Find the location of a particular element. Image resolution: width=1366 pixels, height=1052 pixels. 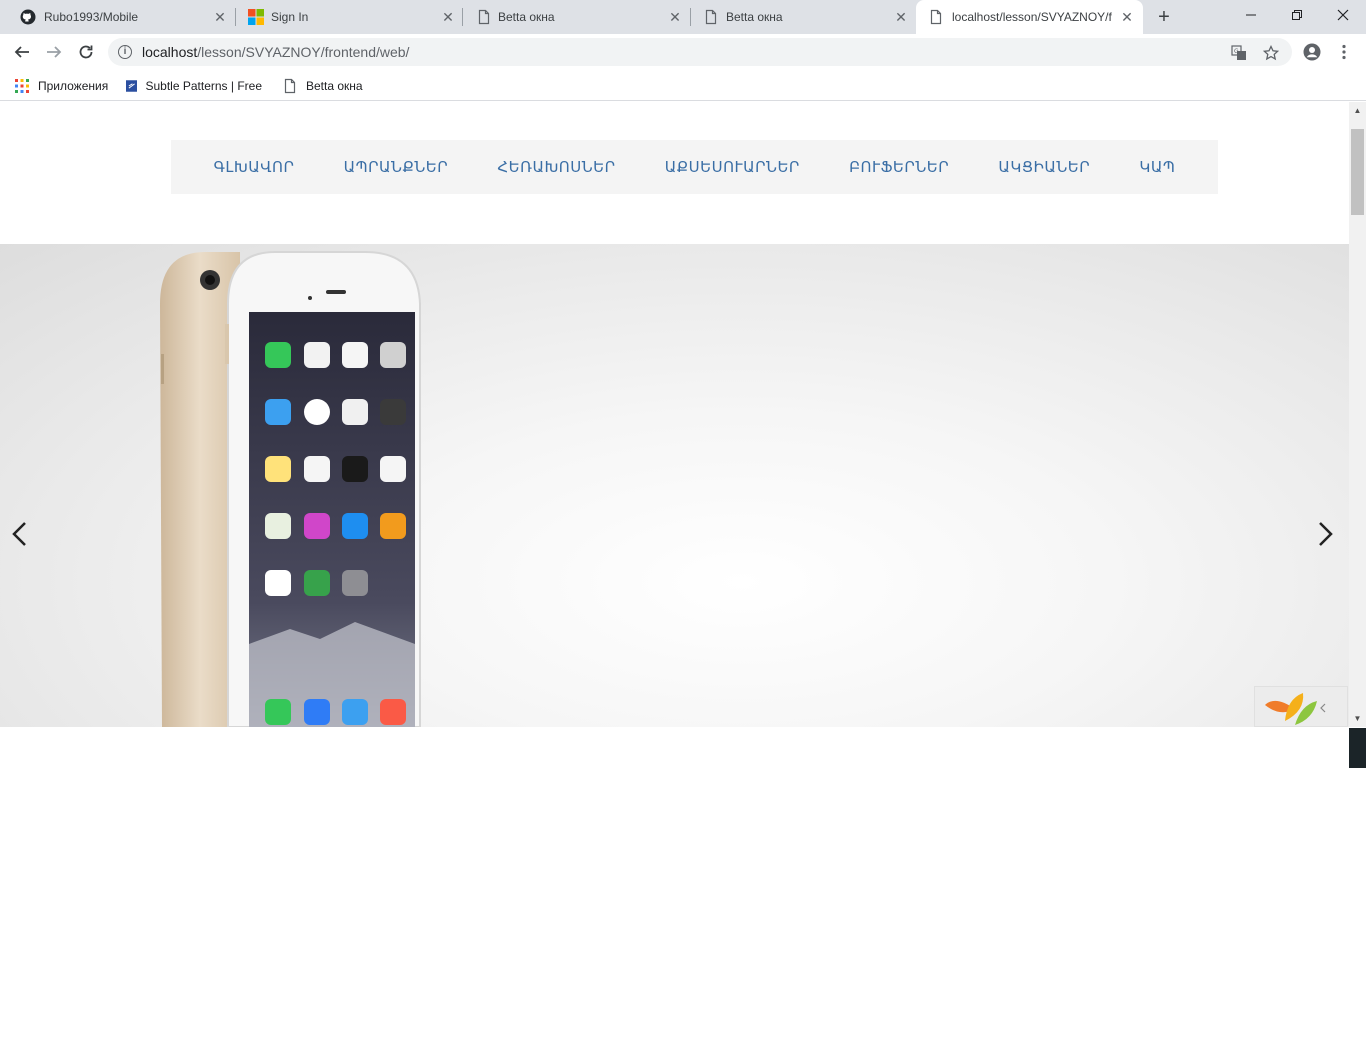

reload-icon is located at coordinates (86, 52).